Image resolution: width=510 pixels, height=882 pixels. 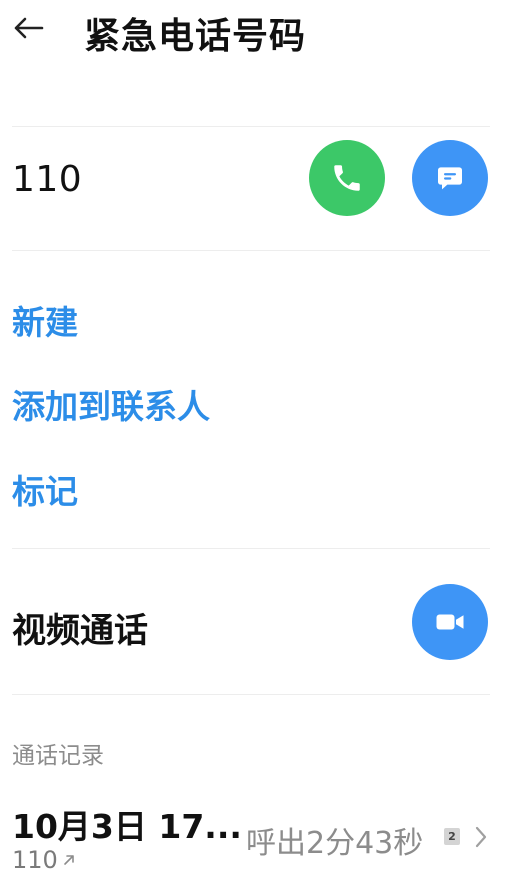 What do you see at coordinates (45, 320) in the screenshot?
I see `new-contact-link: 新建` at bounding box center [45, 320].